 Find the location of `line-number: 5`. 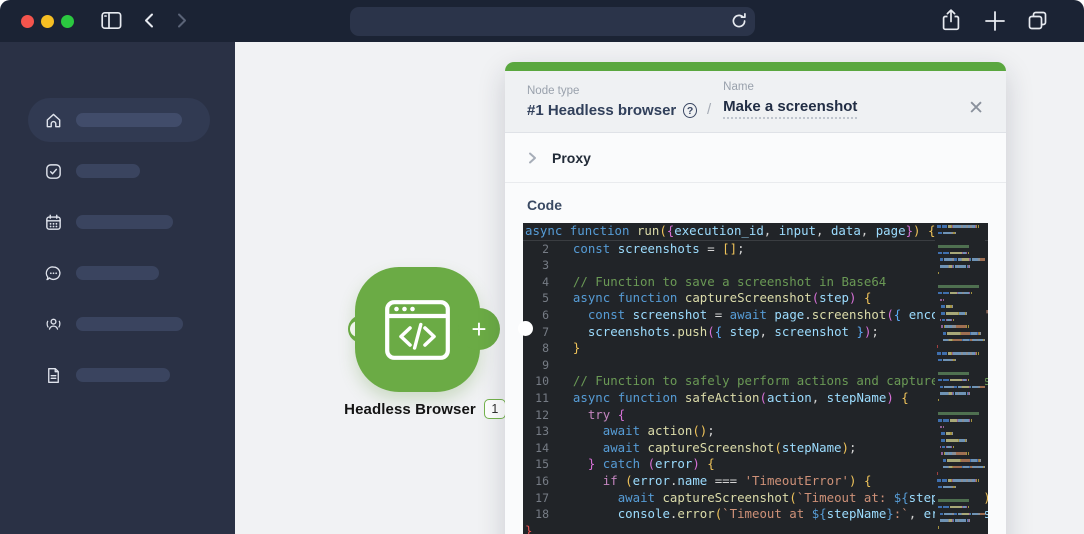

line-number: 5 is located at coordinates (545, 298).